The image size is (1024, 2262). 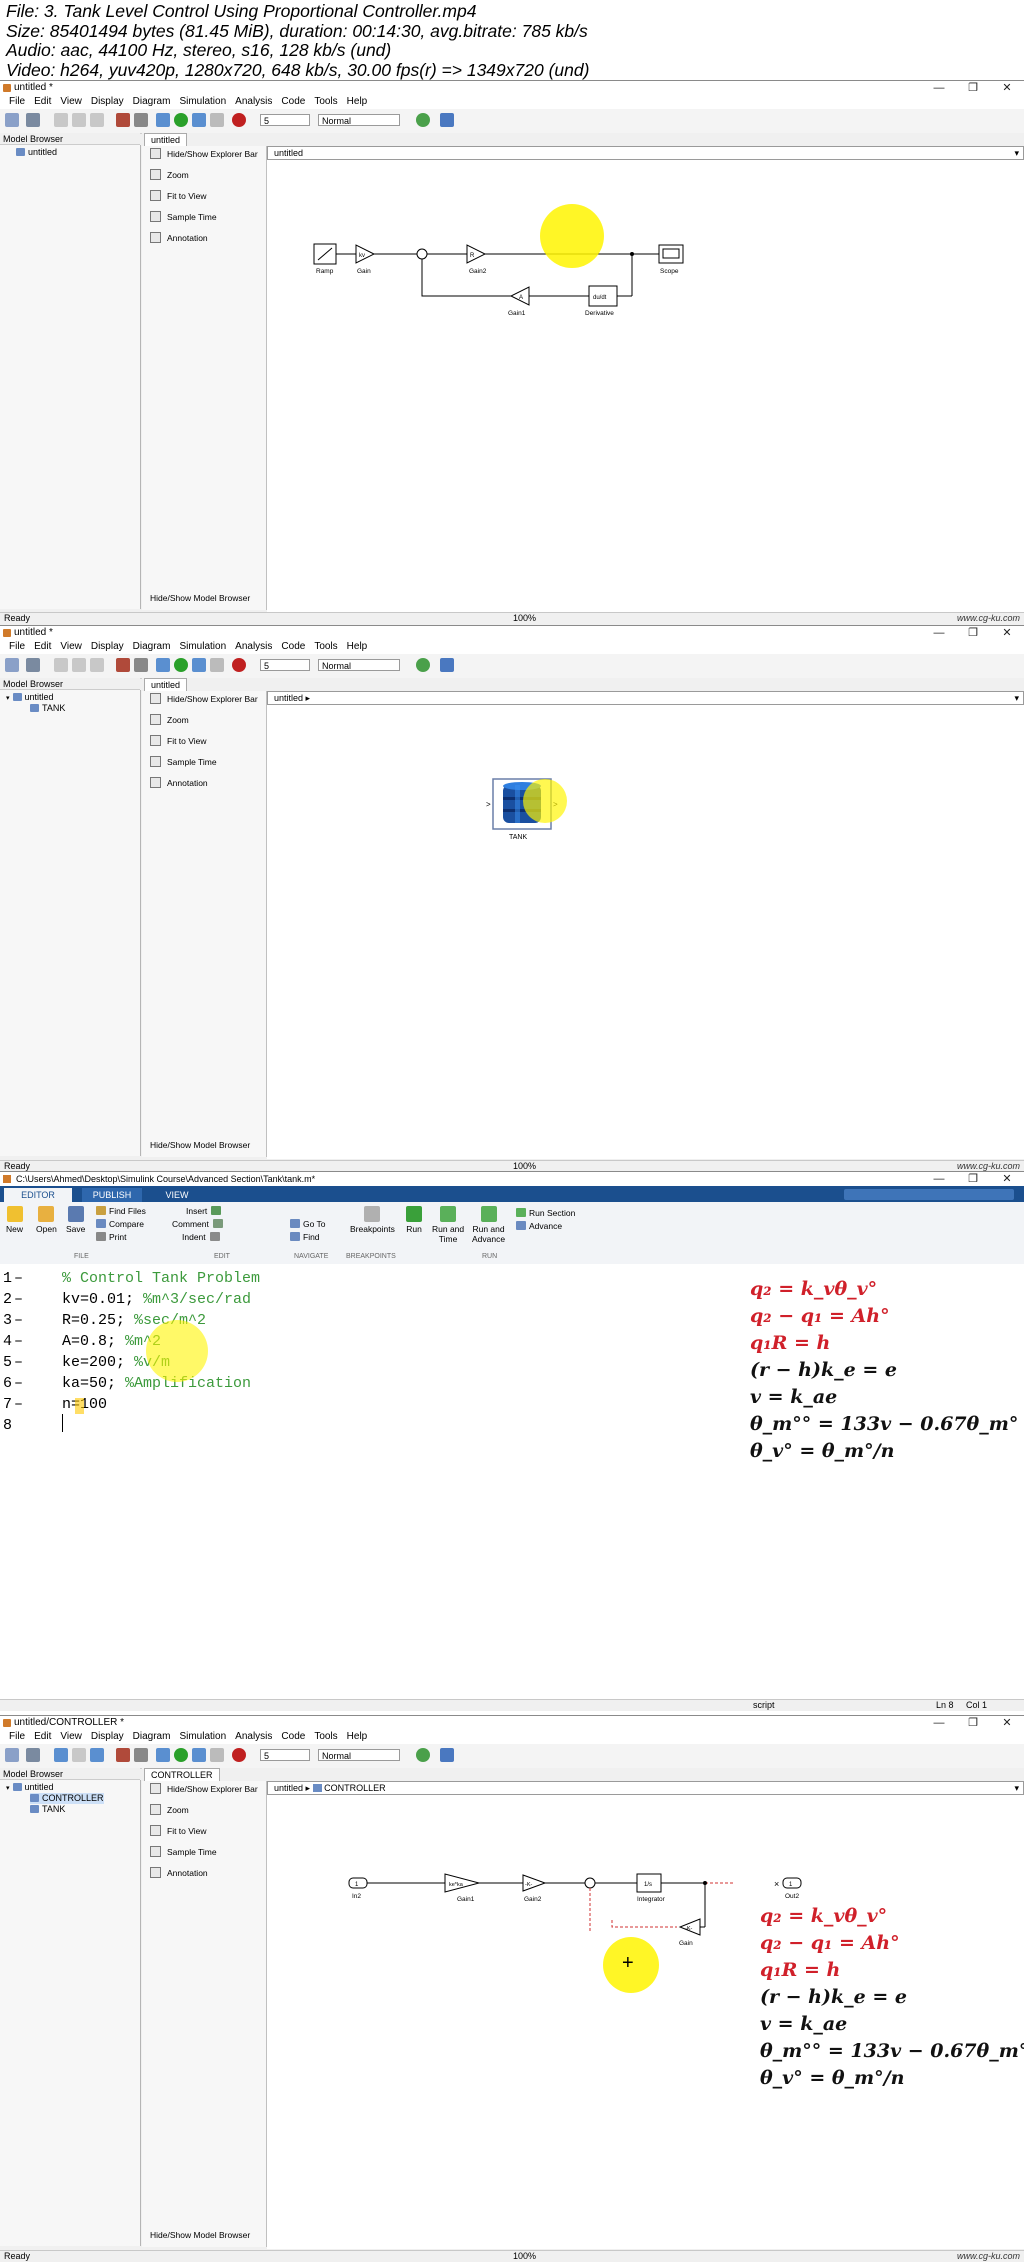 I want to click on run-and-time-button: Run and Time, so click(x=448, y=1225).